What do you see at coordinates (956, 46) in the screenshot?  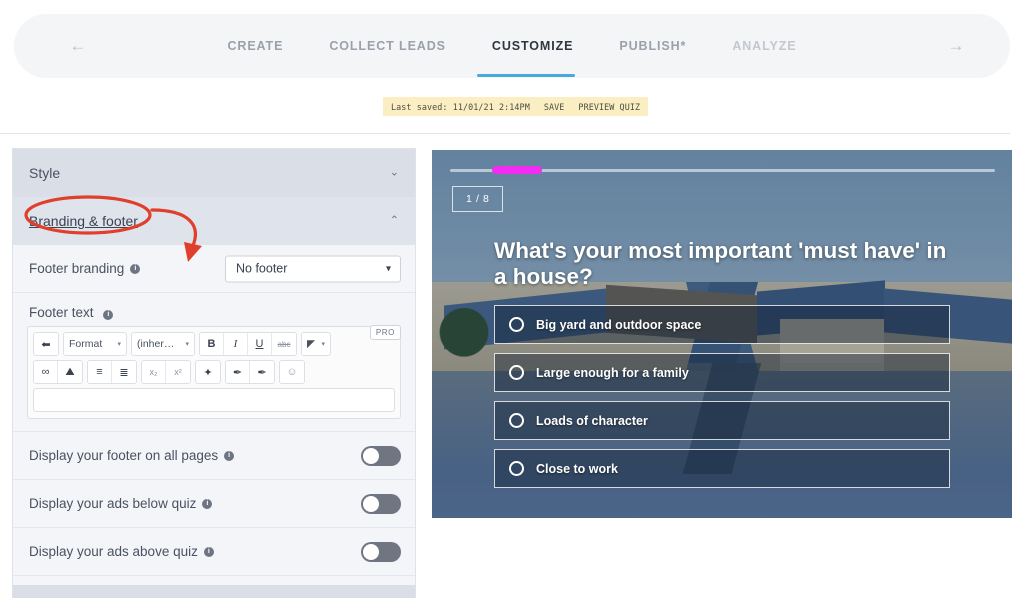 I see `arrow-right-icon: →` at bounding box center [956, 46].